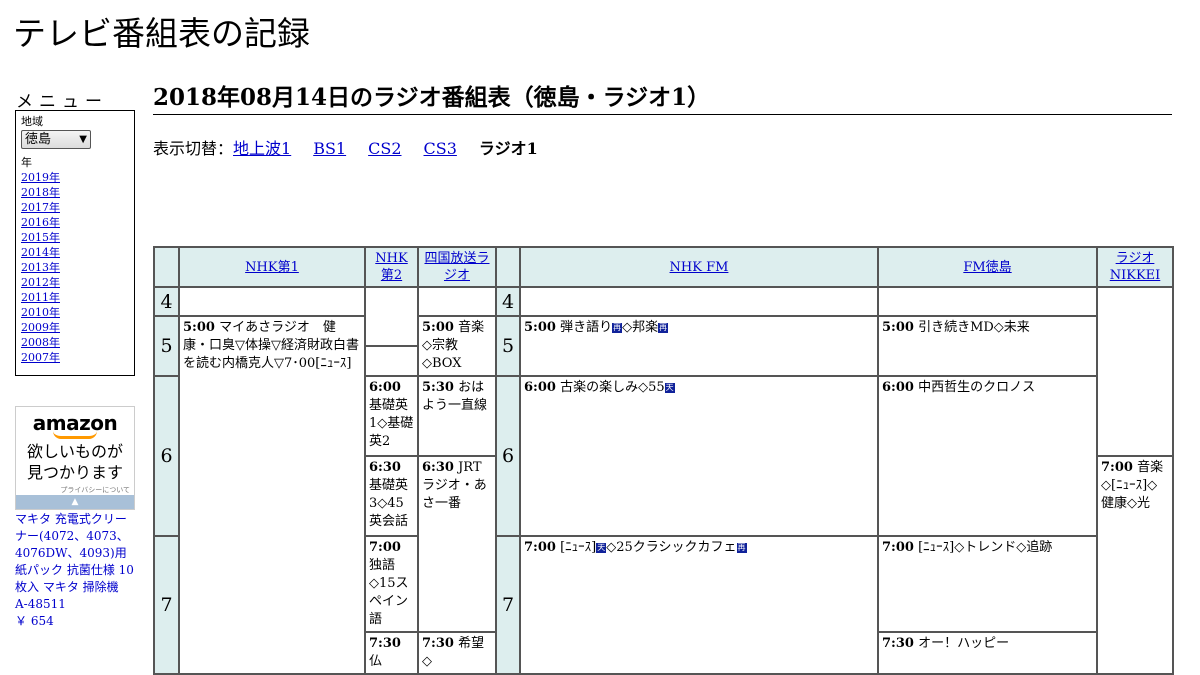 The image size is (1200, 675). I want to click on program-title: 中西哲生のクロノス, so click(977, 387).